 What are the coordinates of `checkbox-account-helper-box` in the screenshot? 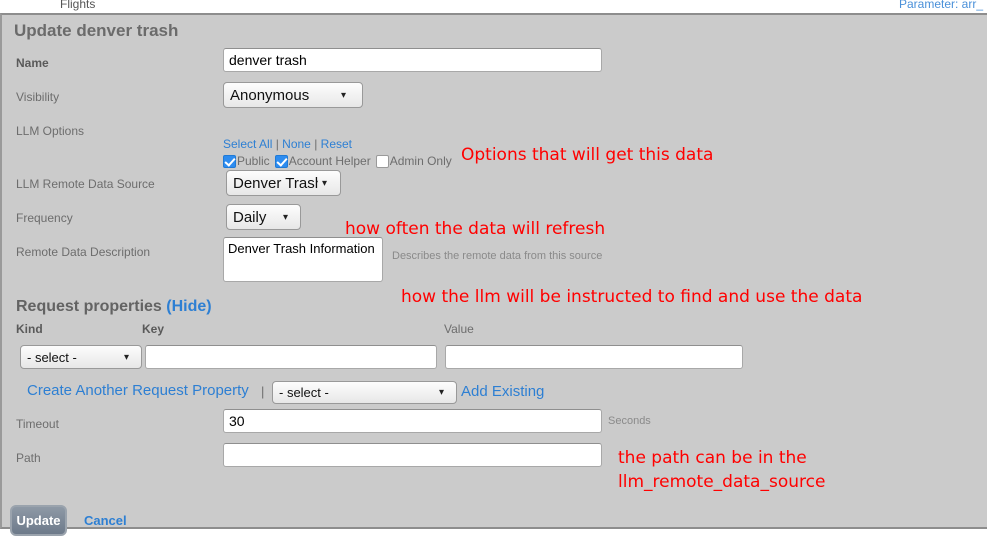 It's located at (281, 161).